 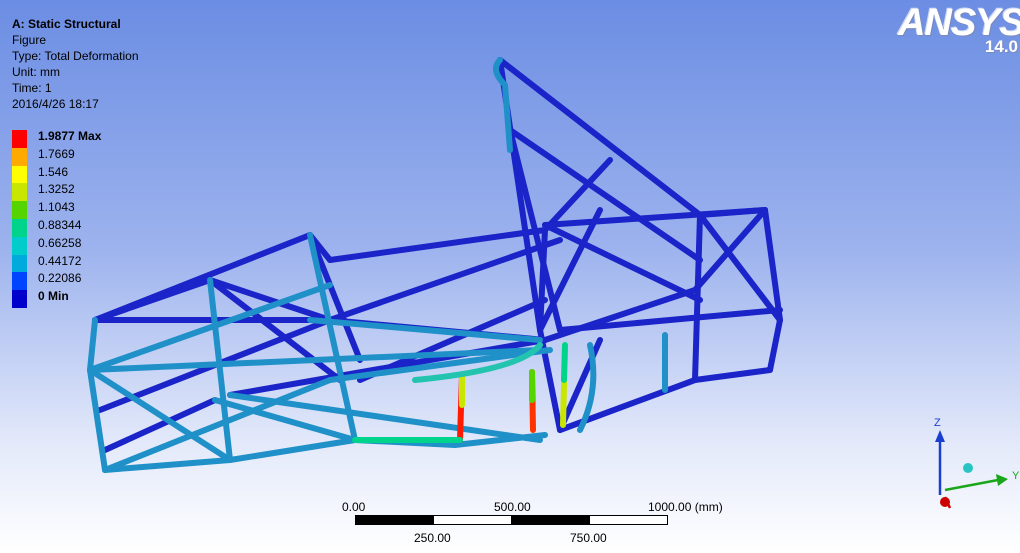 I want to click on axis-y-label: Y, so click(x=1016, y=476).